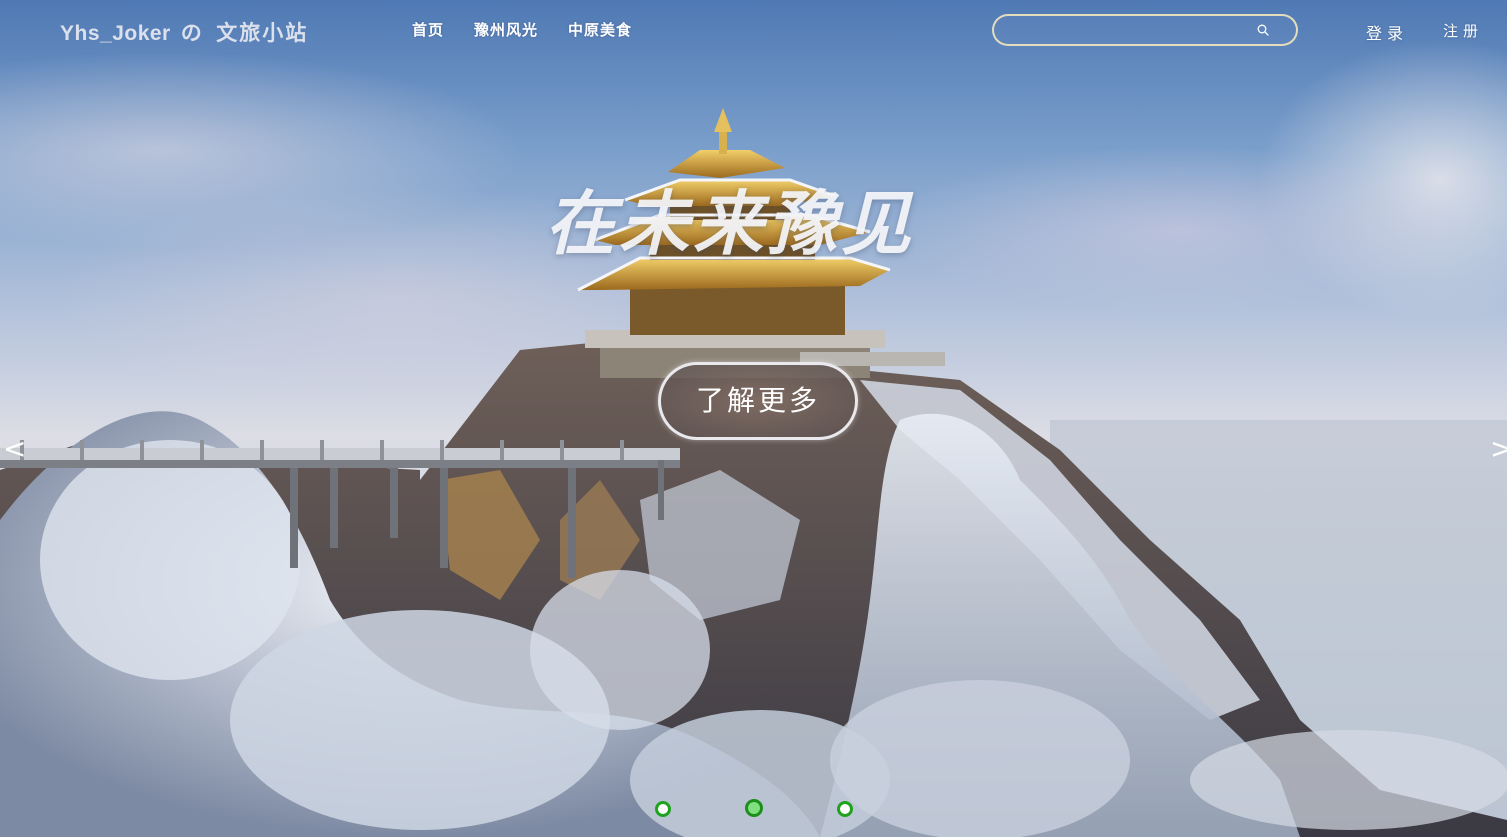  Describe the element at coordinates (428, 29) in the screenshot. I see `menu-item-home: 首页` at that location.